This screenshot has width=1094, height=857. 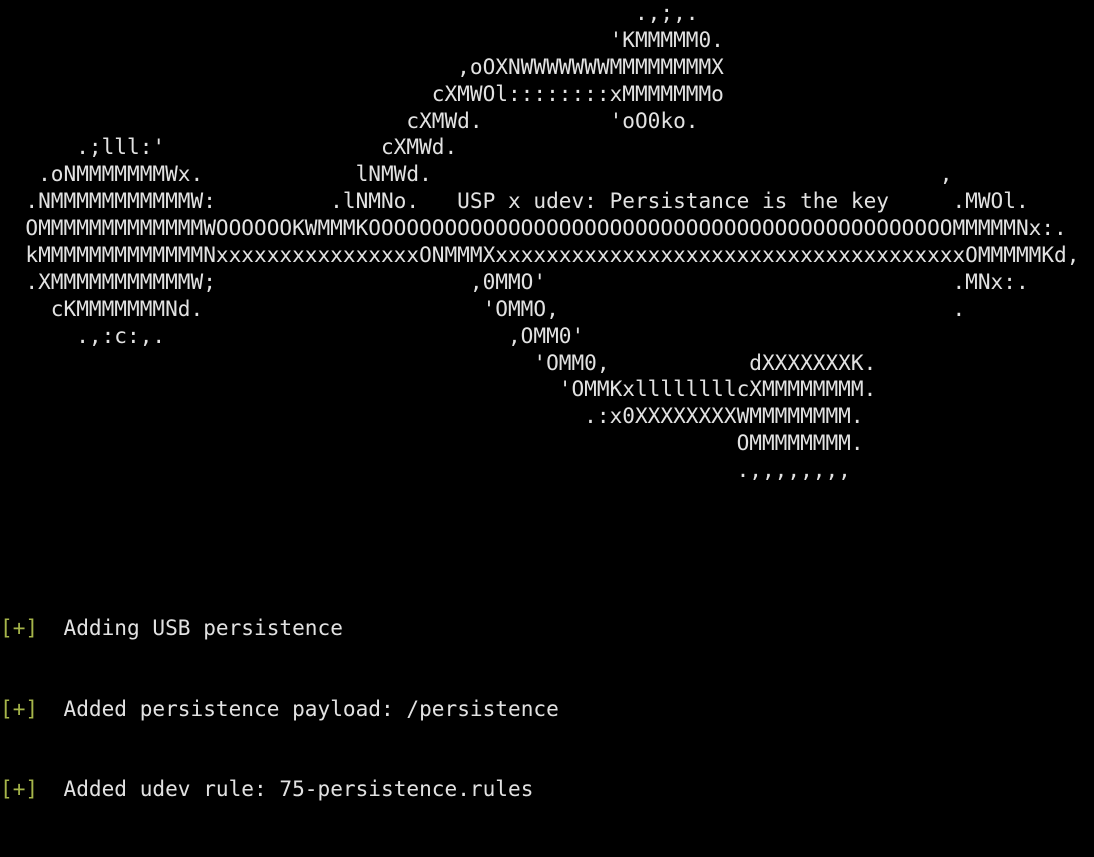 What do you see at coordinates (286, 789) in the screenshot?
I see `log-message: Added udev rule: 75-persistence.rules` at bounding box center [286, 789].